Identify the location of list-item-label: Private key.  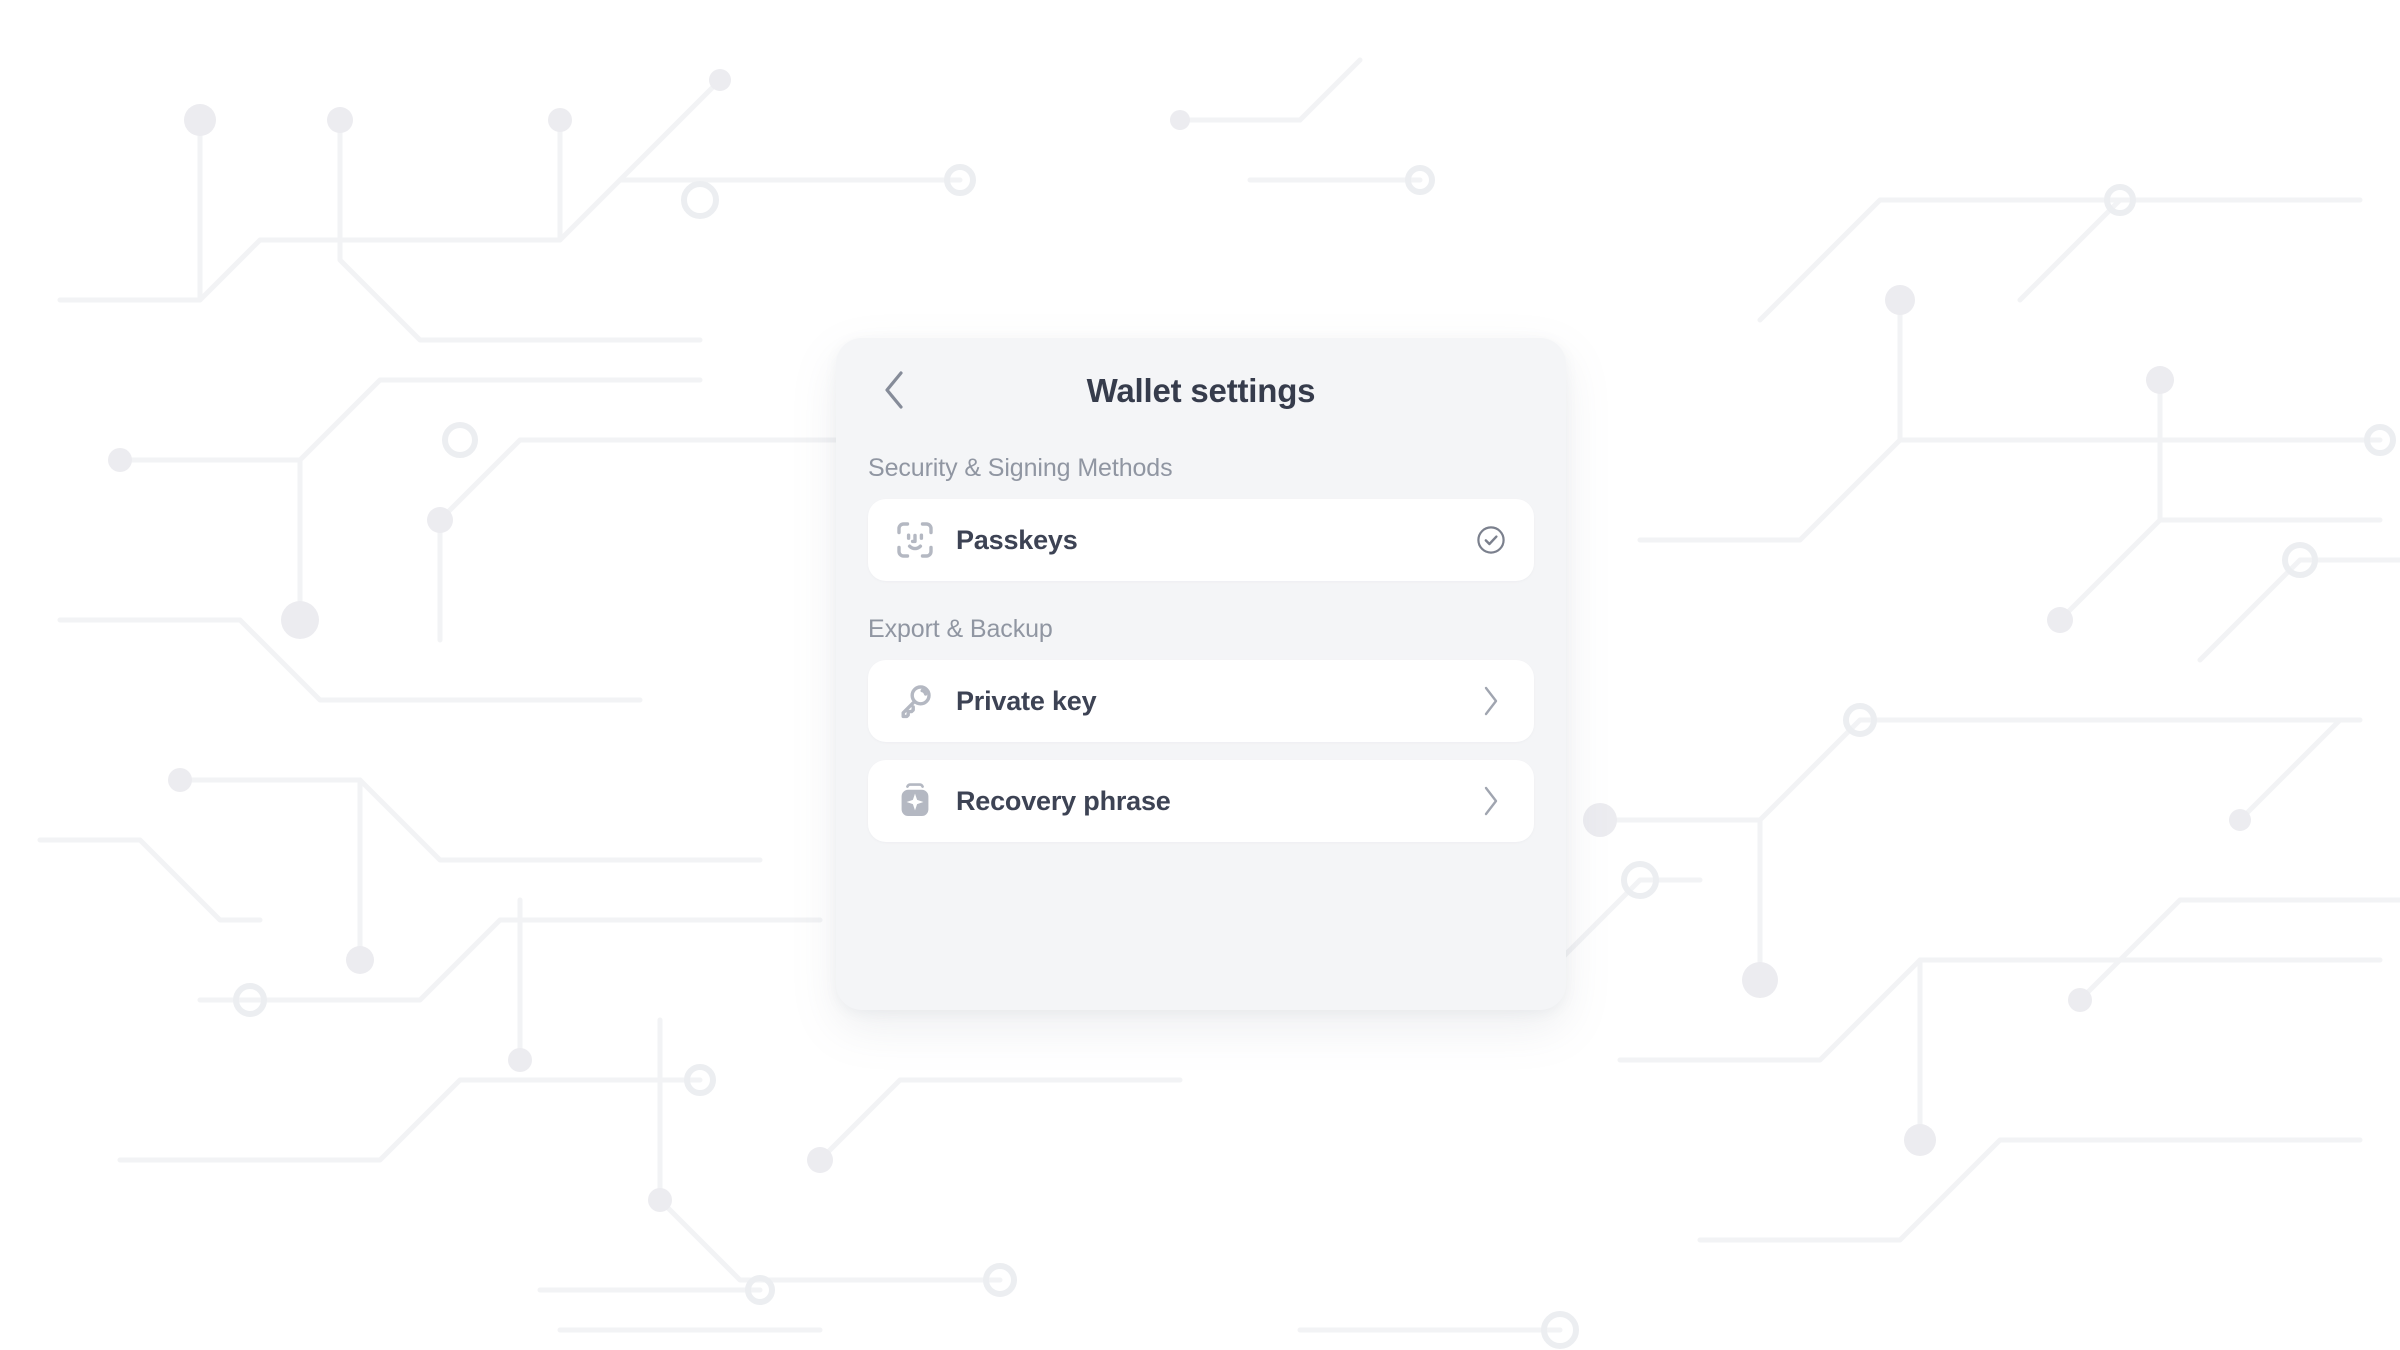
(1026, 700).